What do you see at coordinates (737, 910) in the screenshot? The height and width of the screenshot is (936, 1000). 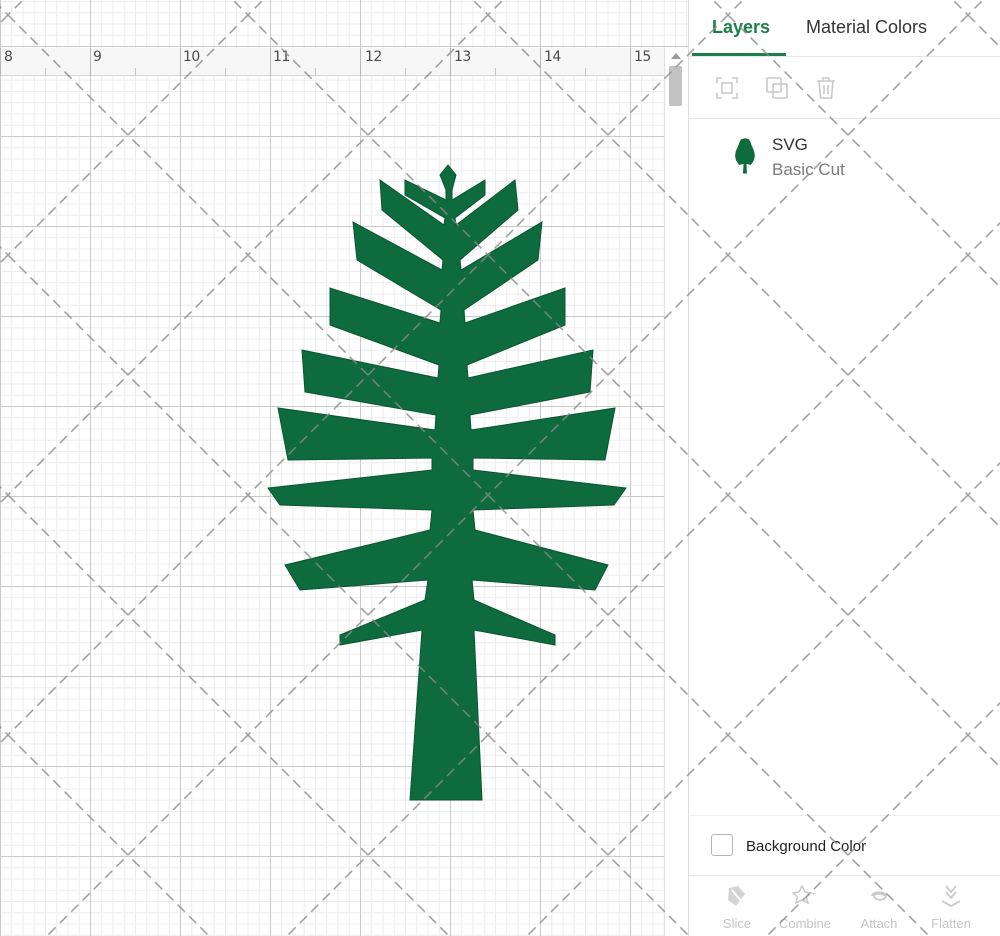 I see `slice-button: Slice` at bounding box center [737, 910].